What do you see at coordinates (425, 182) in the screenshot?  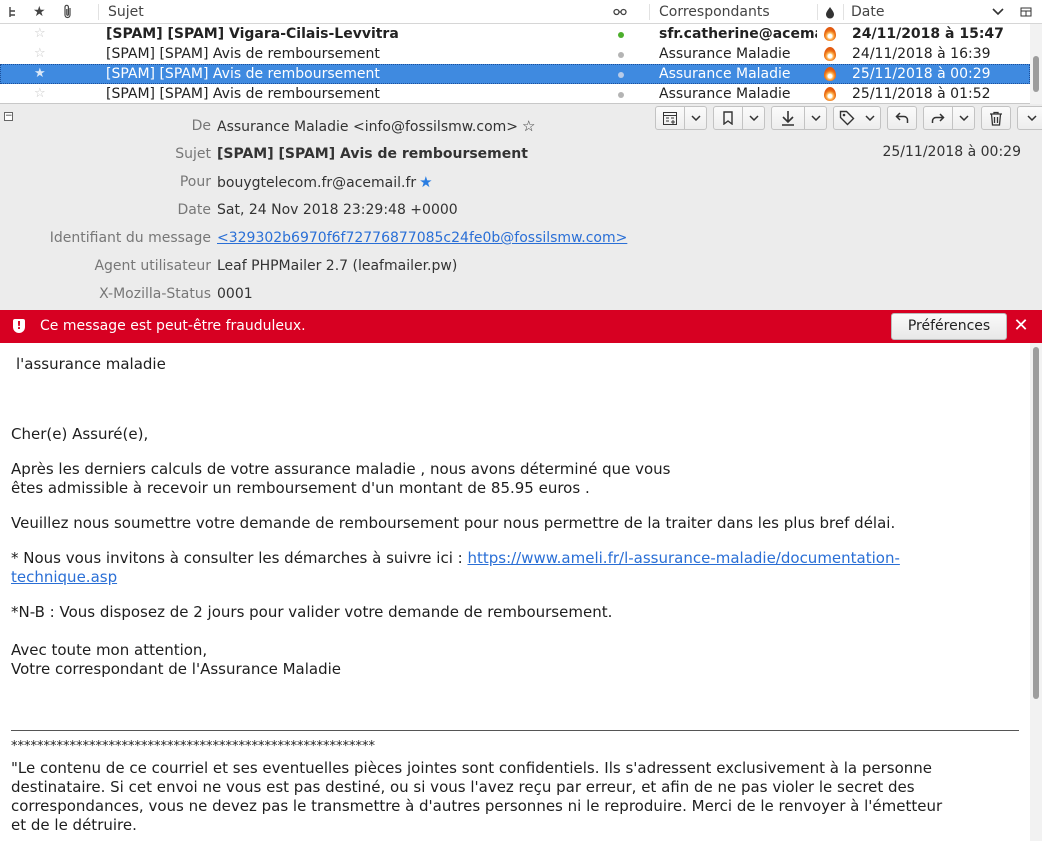 I see `star-filled-icon: ★` at bounding box center [425, 182].